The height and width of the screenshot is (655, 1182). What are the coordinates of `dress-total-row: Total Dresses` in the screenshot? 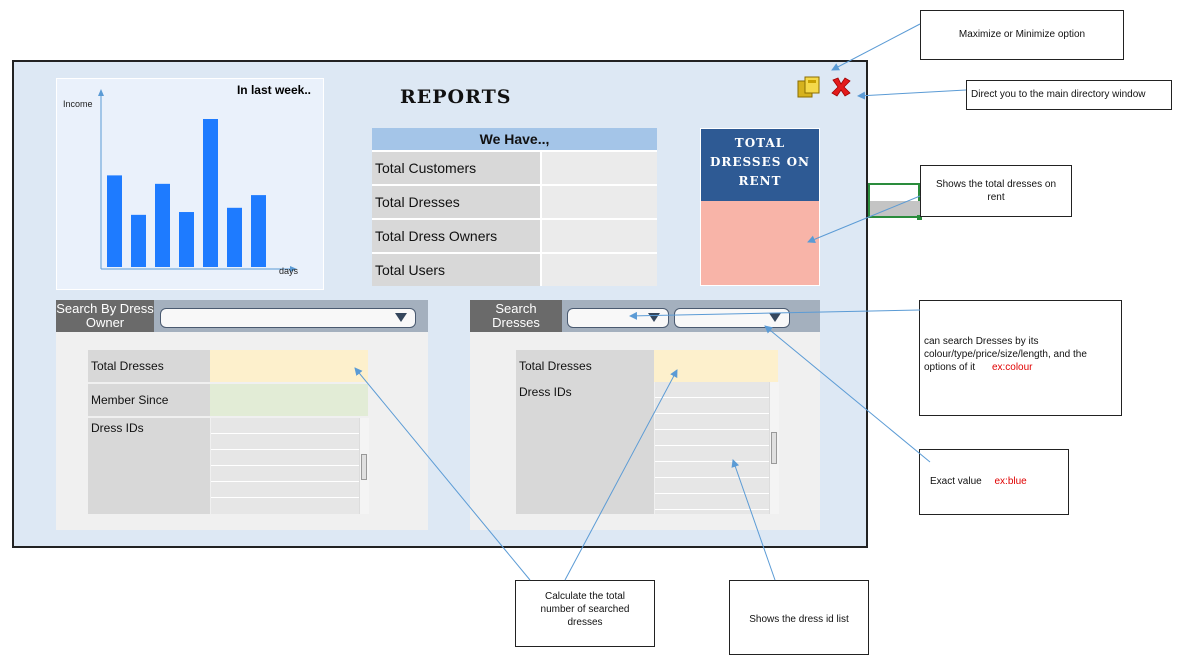 It's located at (647, 366).